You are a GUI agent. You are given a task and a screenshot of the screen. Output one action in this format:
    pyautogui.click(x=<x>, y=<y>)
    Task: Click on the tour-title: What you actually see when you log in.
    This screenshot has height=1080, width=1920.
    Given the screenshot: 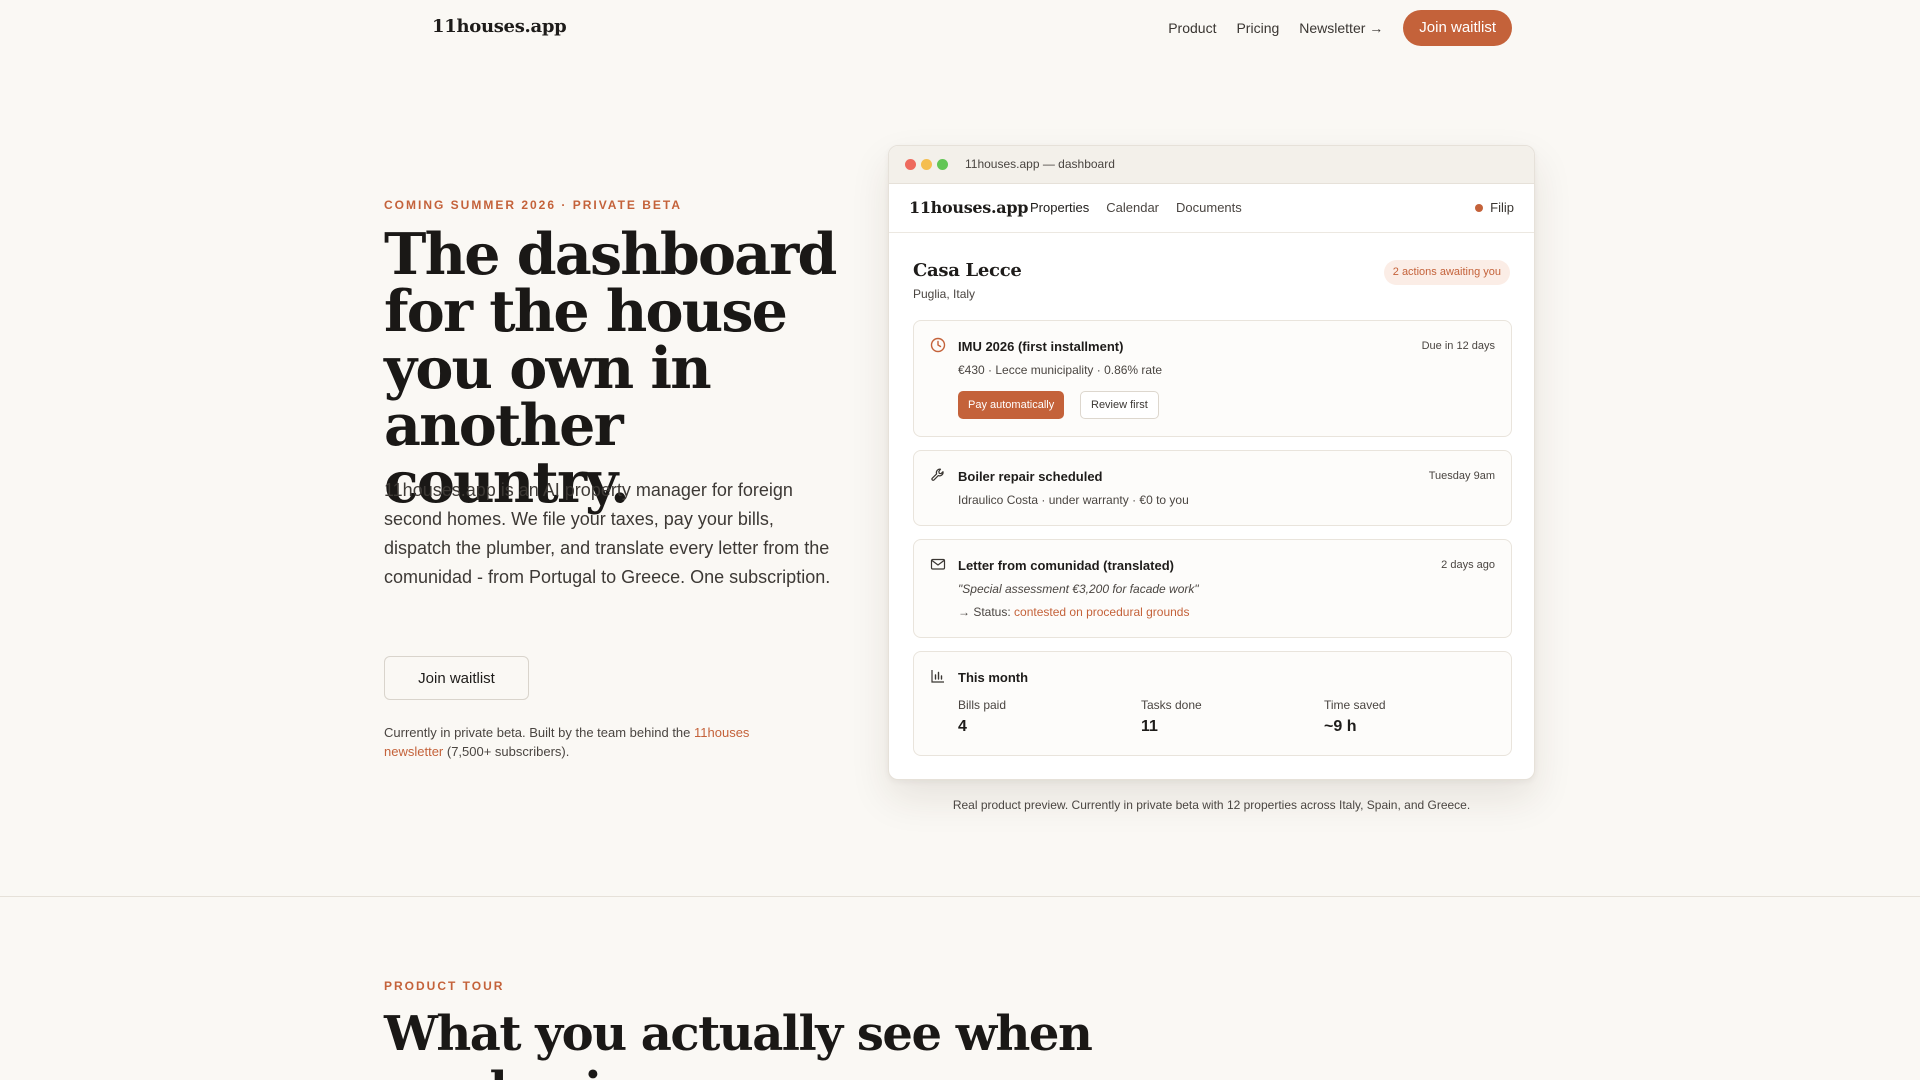 What is the action you would take?
    pyautogui.click(x=738, y=1043)
    